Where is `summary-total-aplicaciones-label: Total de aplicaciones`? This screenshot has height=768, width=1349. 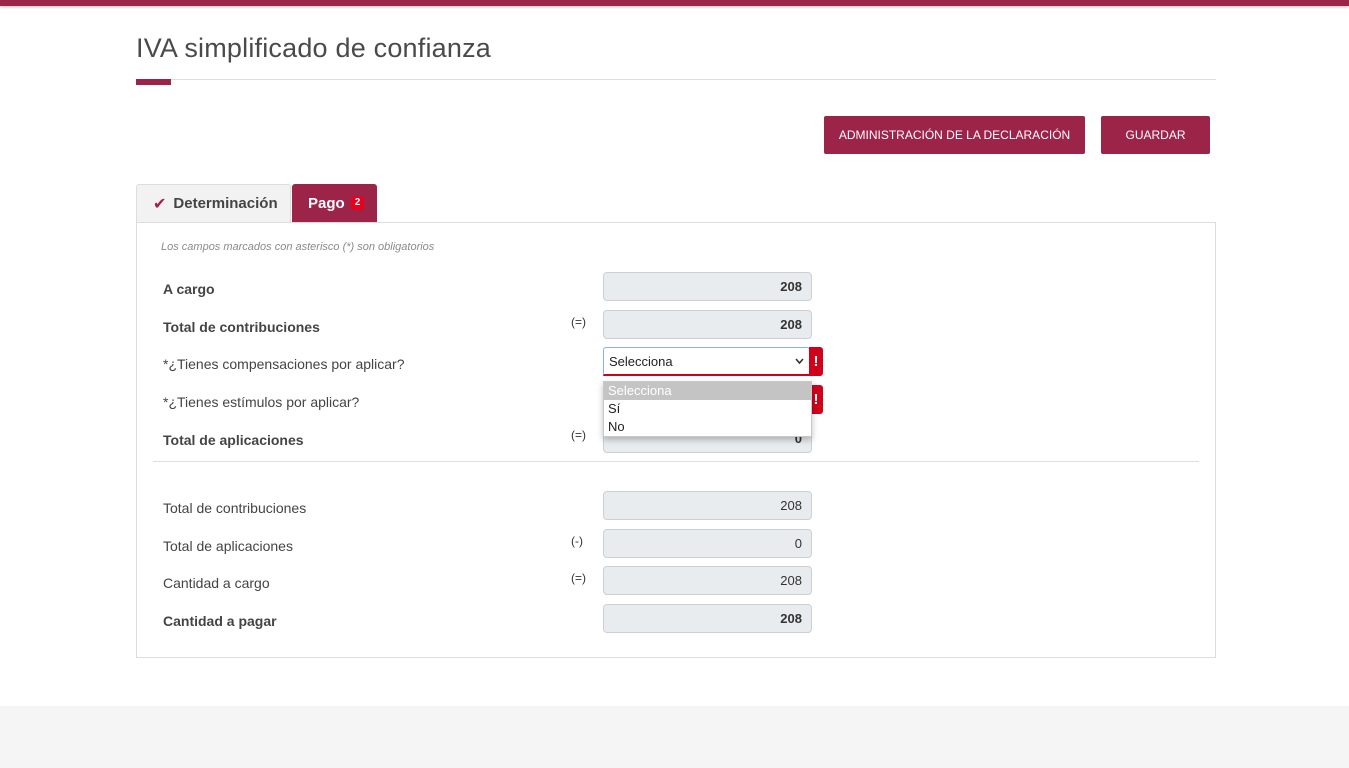 summary-total-aplicaciones-label: Total de aplicaciones is located at coordinates (228, 546).